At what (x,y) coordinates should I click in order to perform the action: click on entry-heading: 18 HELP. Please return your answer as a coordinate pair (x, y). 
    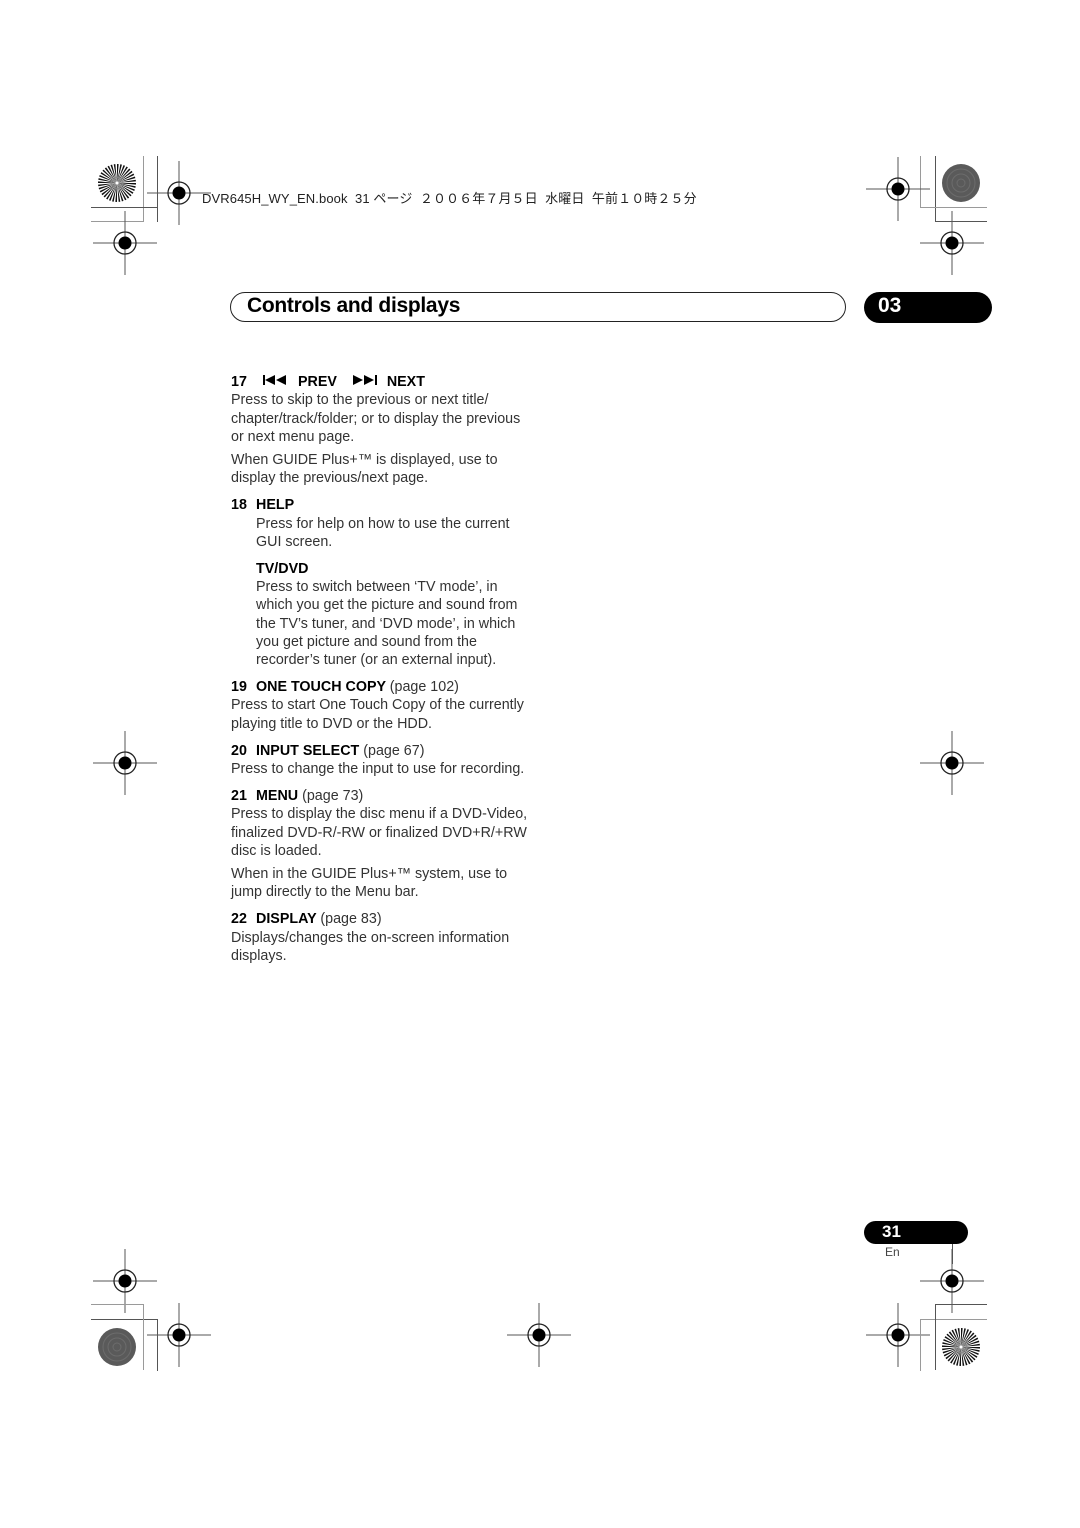
    Looking at the image, I should click on (381, 505).